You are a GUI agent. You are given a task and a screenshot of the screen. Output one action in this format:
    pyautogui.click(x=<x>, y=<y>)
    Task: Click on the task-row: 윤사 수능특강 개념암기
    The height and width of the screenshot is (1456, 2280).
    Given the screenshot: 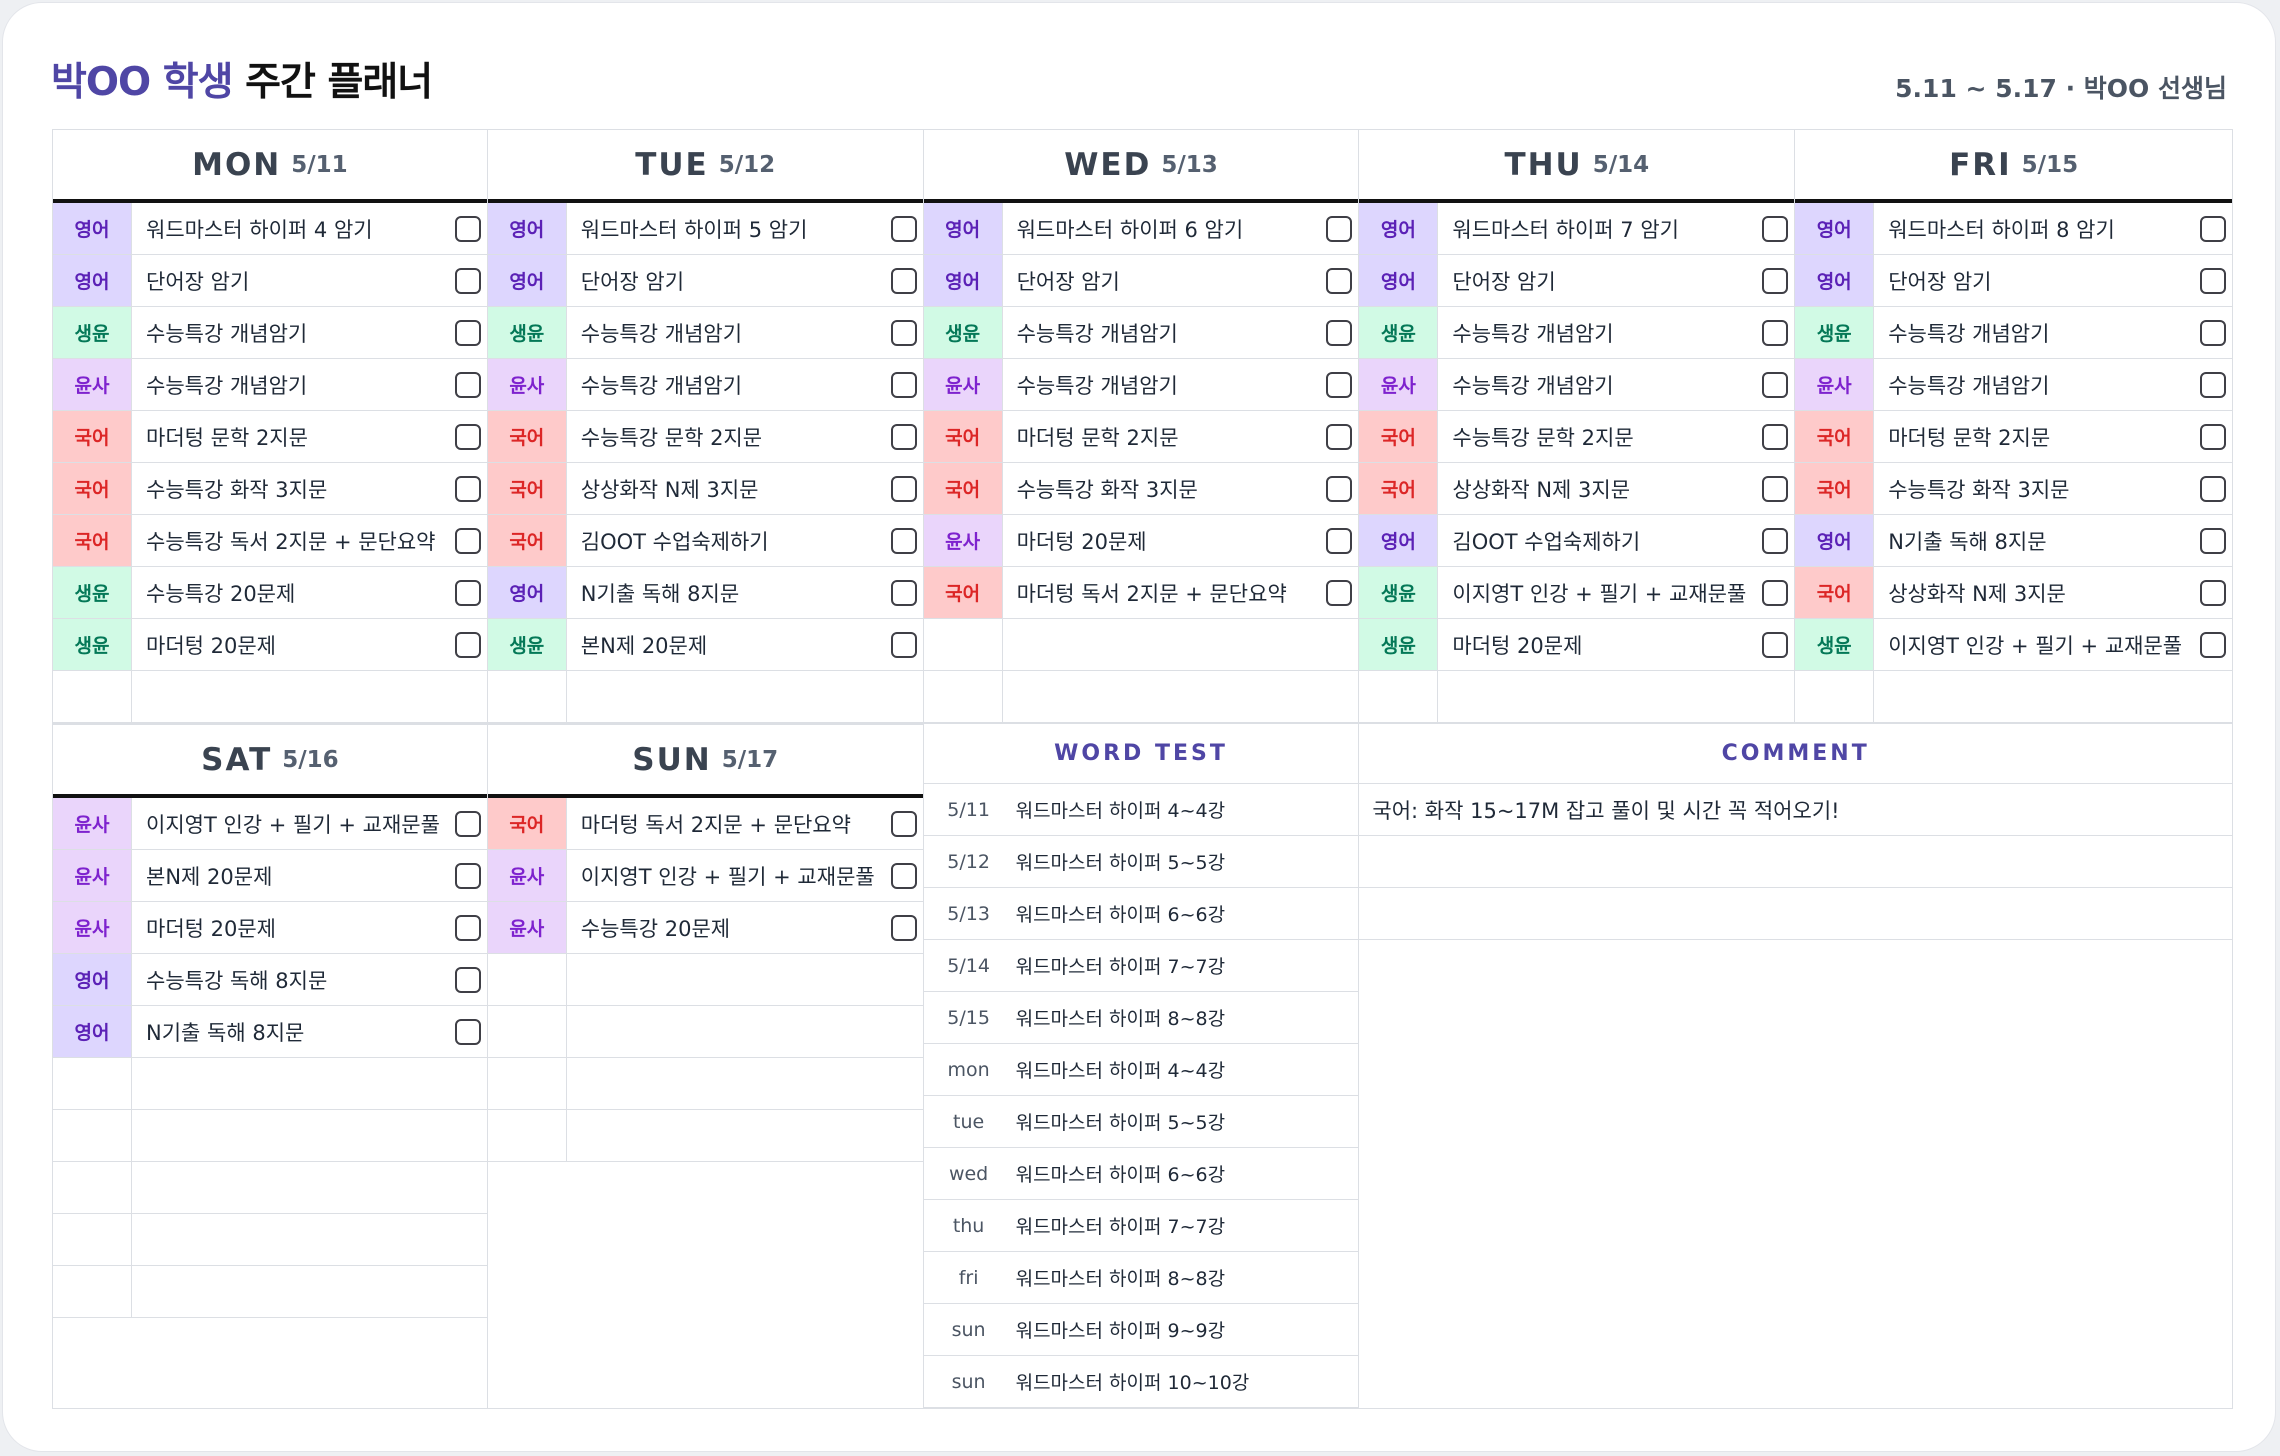 What is the action you would take?
    pyautogui.click(x=1577, y=385)
    